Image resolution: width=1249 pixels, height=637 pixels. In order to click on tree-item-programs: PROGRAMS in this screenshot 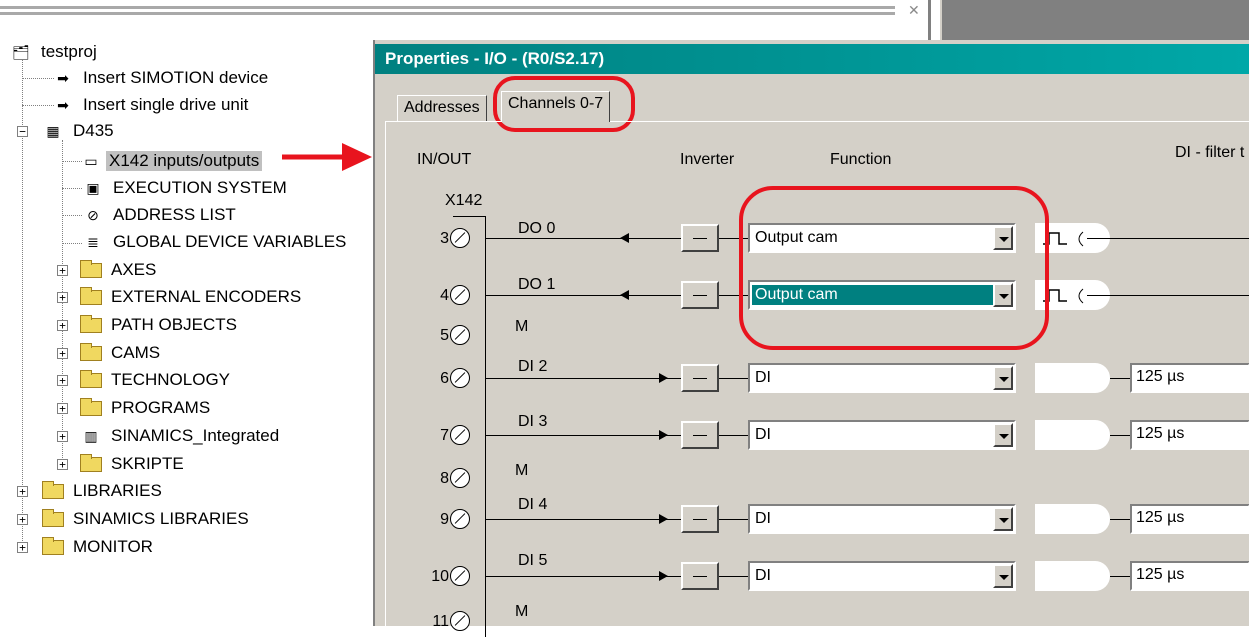, I will do `click(146, 408)`.